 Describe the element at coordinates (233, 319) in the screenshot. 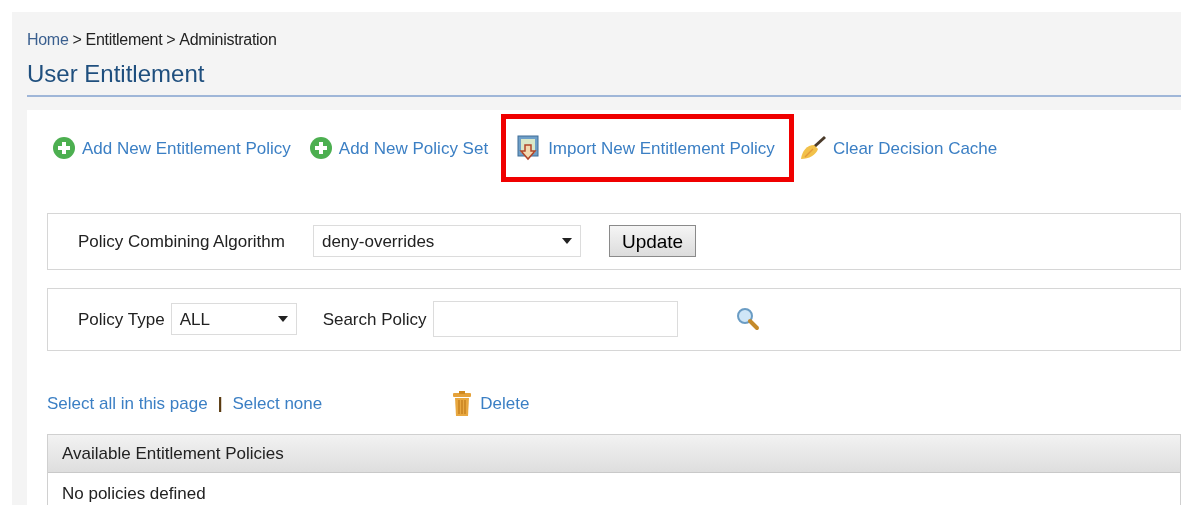

I see `policy-type-dropdown: ALL` at that location.